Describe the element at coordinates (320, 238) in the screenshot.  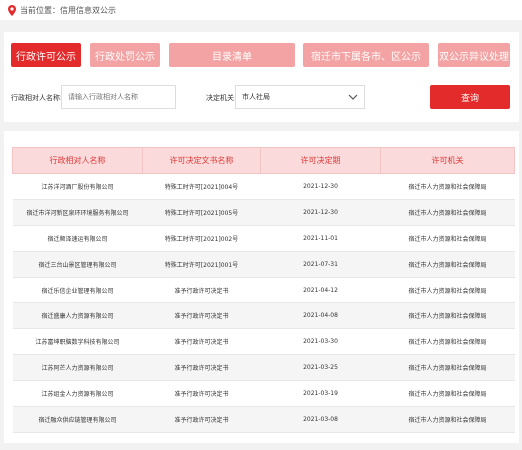
I see `cell-decision-date: 2021-11-01` at that location.